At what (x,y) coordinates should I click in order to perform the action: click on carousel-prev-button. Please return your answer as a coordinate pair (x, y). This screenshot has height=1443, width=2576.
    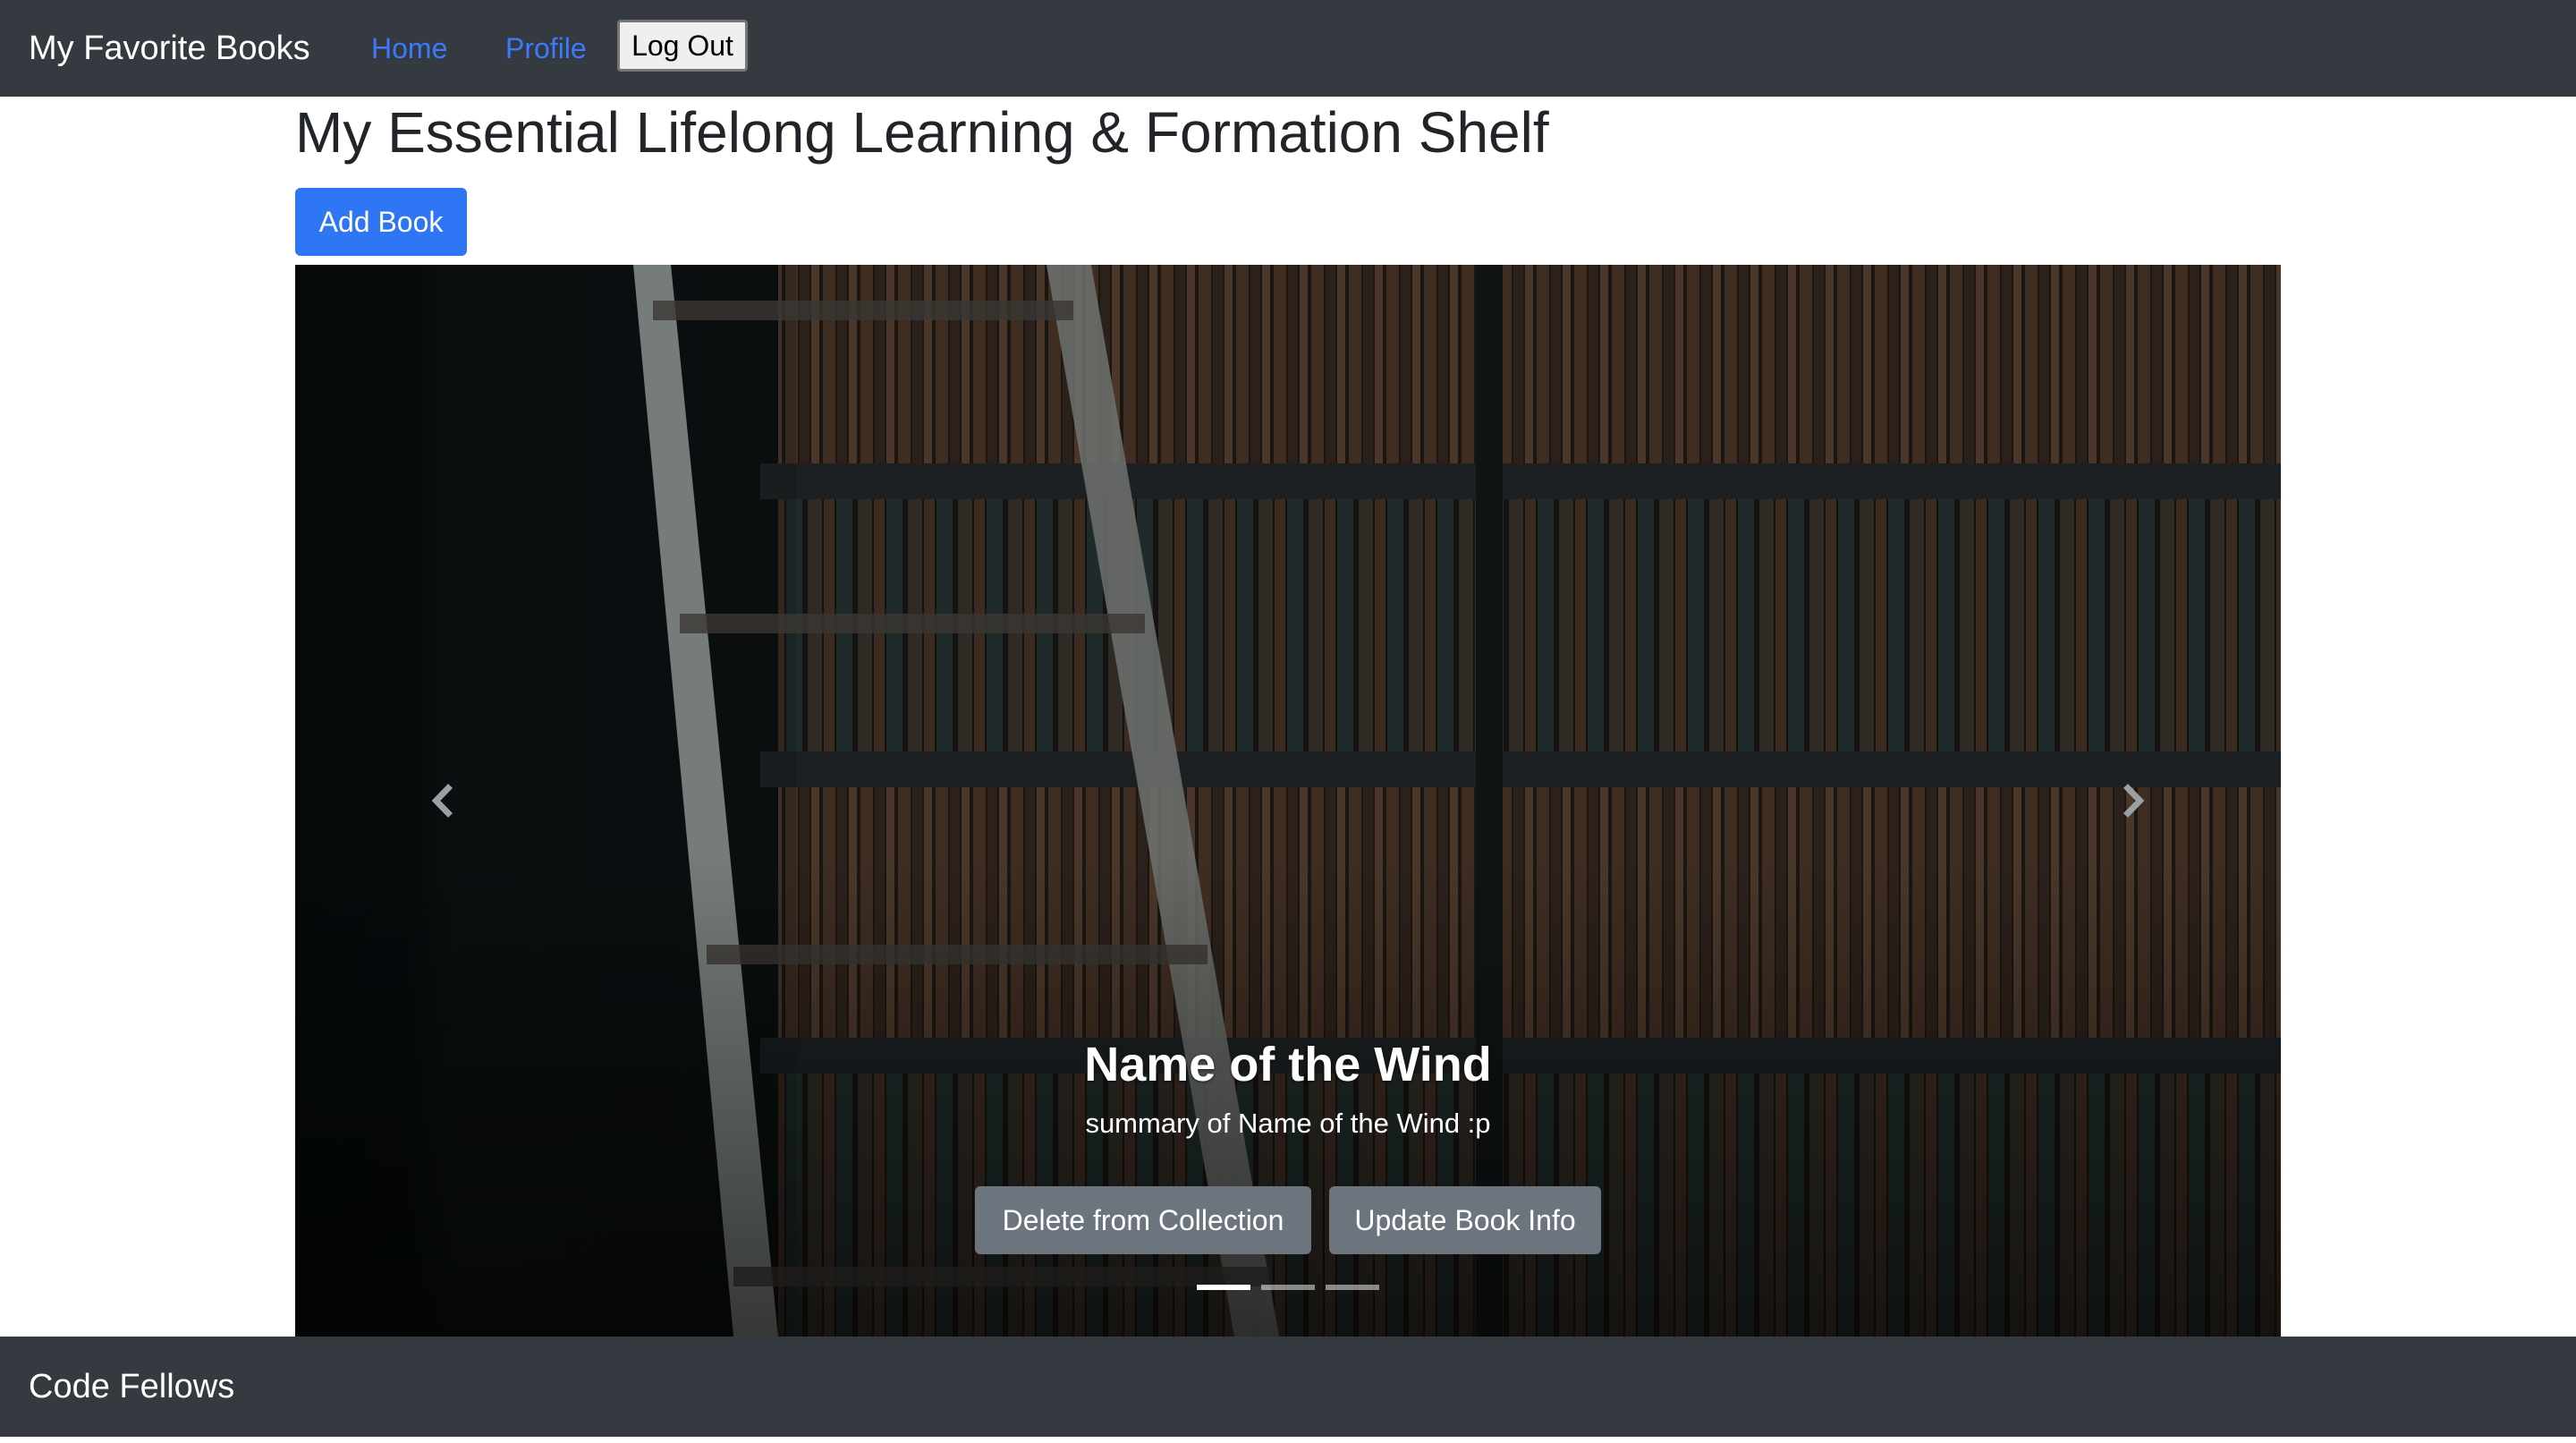
    Looking at the image, I should click on (442, 801).